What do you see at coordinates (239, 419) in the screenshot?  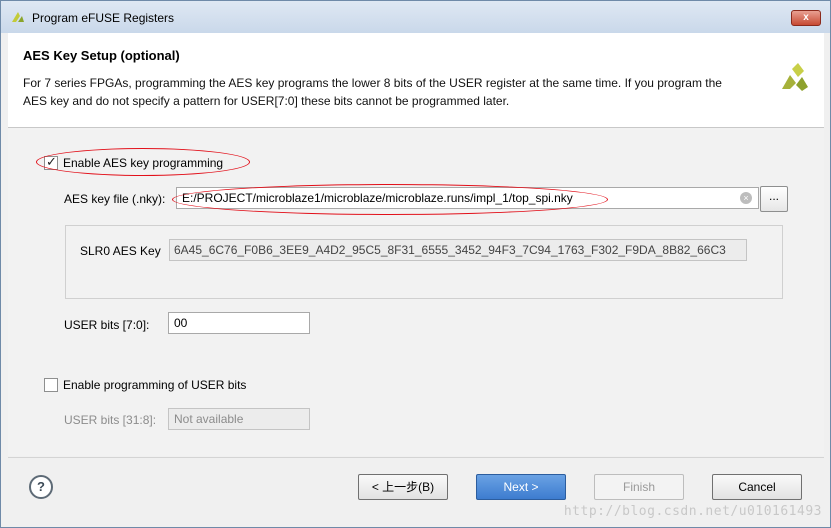 I see `user-bits-high-input: Not available` at bounding box center [239, 419].